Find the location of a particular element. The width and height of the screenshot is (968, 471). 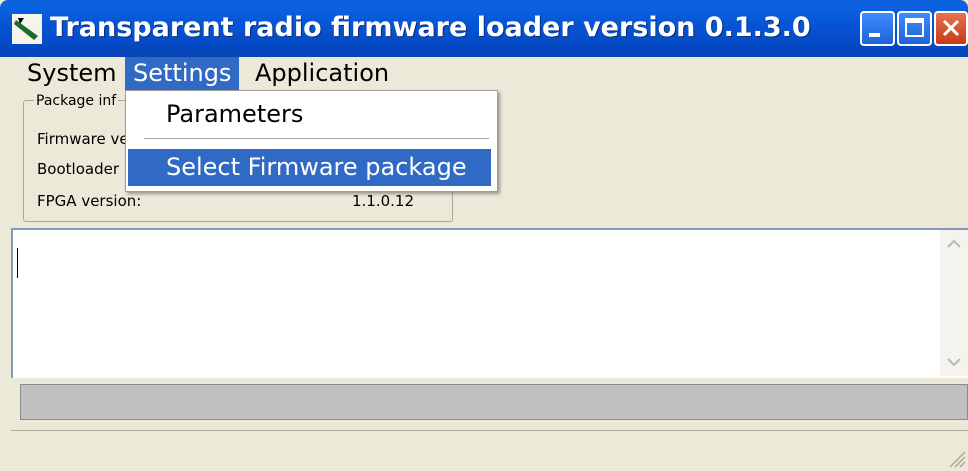

menu-separator is located at coordinates (316, 138).